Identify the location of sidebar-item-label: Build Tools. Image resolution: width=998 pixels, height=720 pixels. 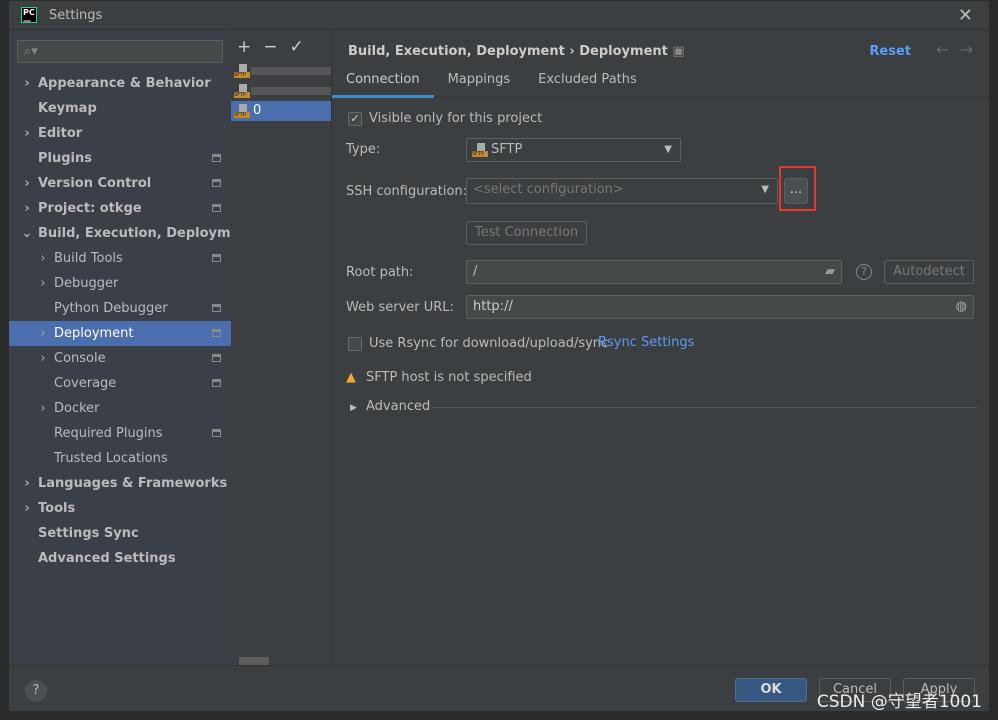
(88, 258).